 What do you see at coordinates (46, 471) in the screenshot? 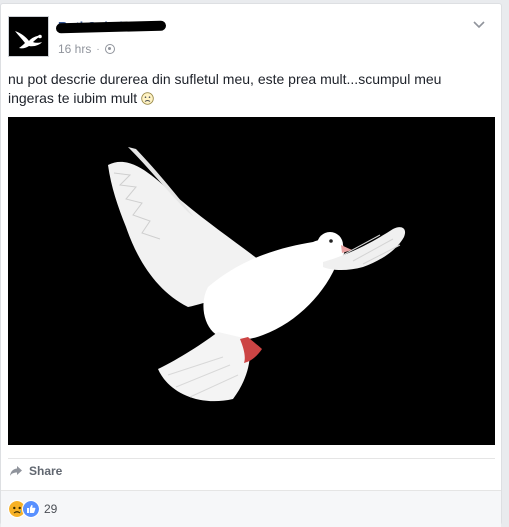
I see `share-label: Share` at bounding box center [46, 471].